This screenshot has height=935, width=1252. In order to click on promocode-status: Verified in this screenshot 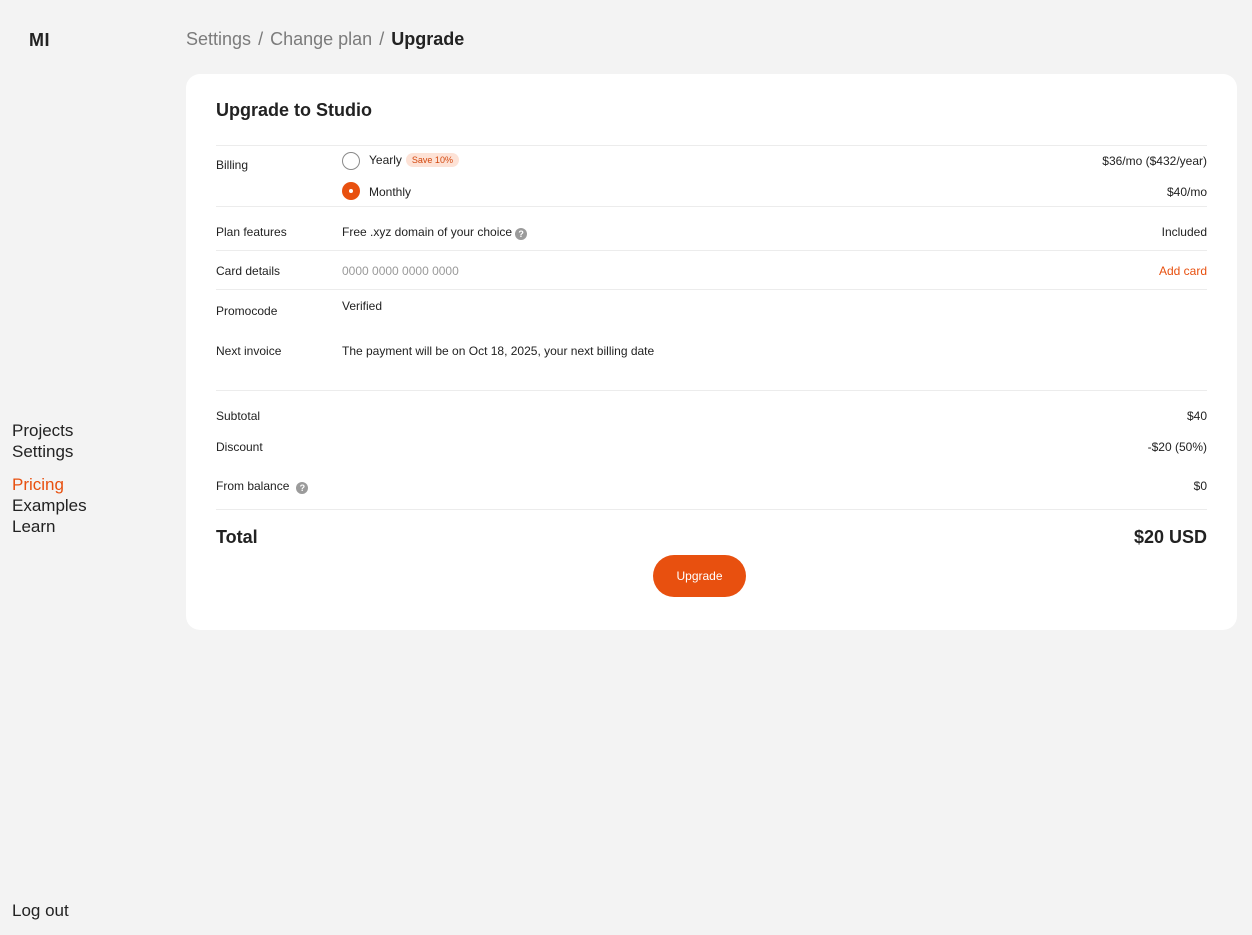, I will do `click(362, 306)`.